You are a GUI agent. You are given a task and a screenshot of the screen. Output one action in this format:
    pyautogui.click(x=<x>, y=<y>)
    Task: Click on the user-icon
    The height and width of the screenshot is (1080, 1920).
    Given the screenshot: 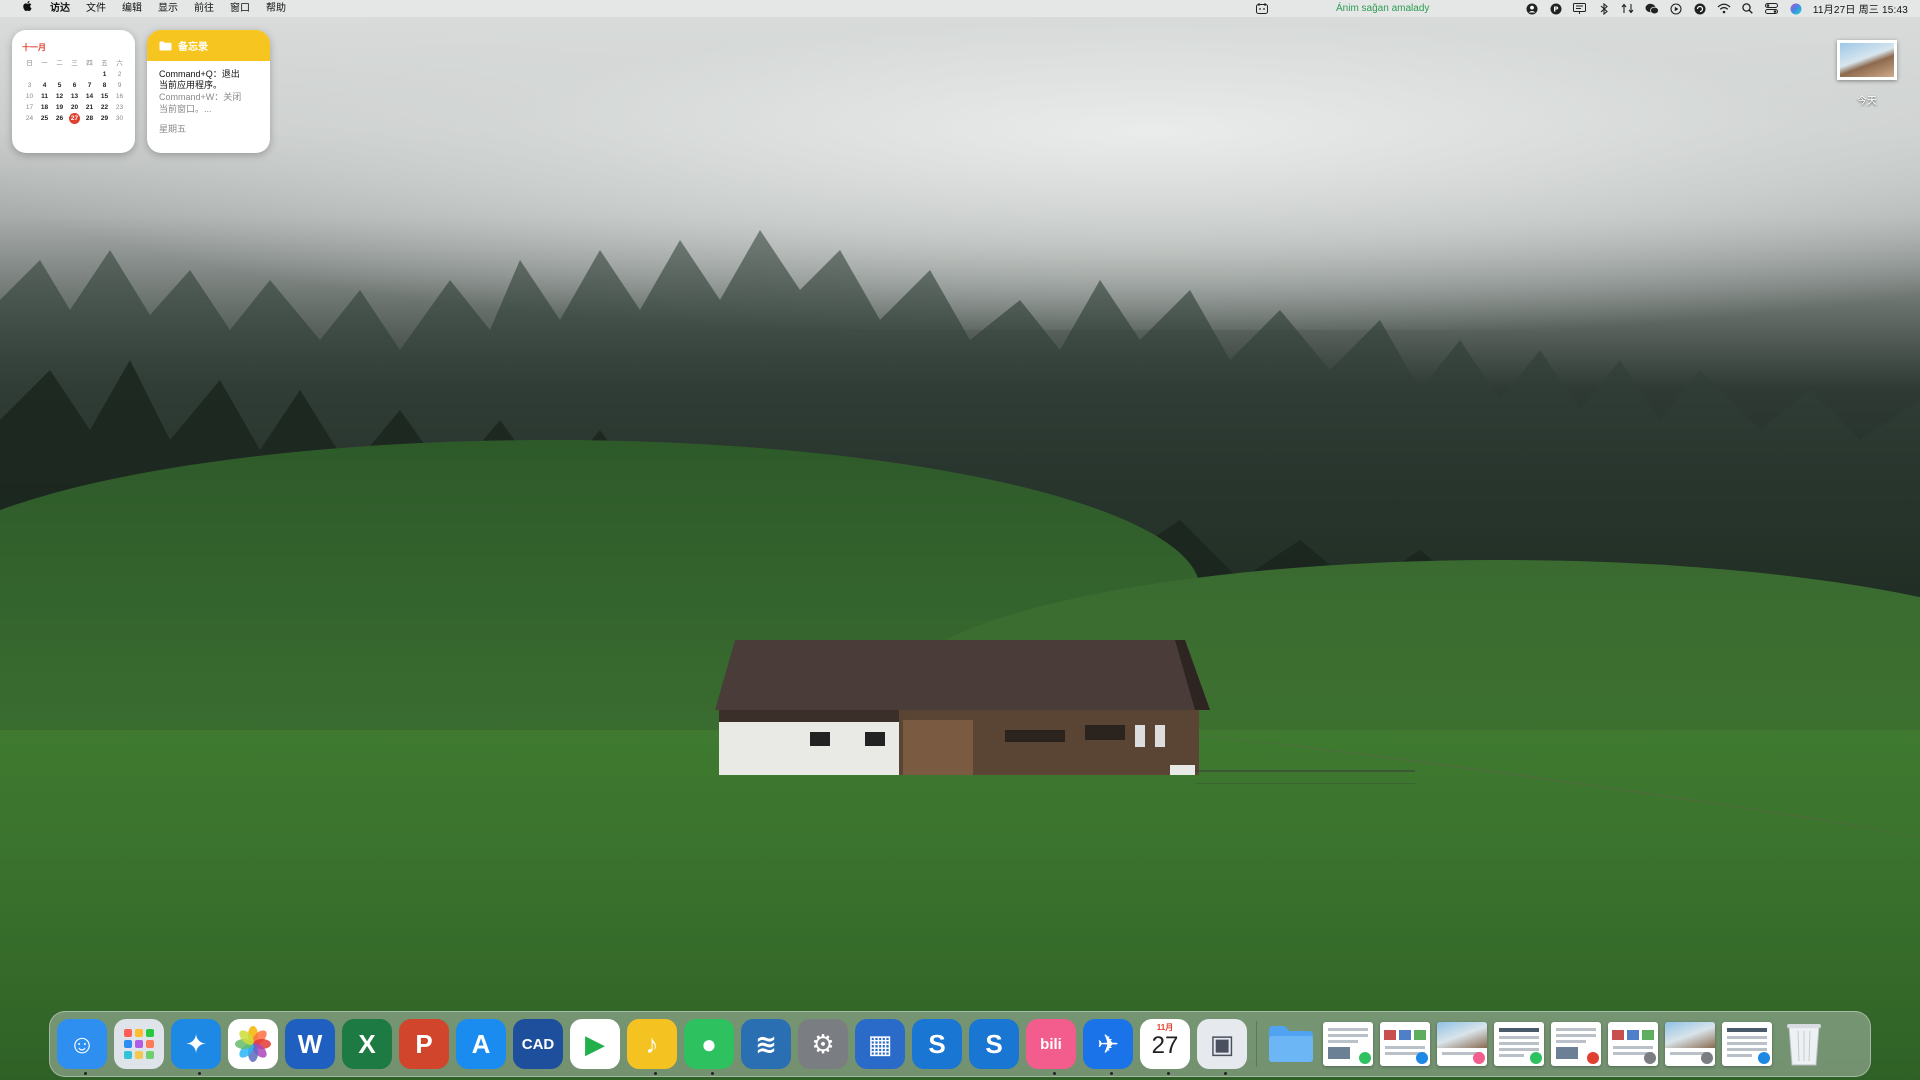 What is the action you would take?
    pyautogui.click(x=1532, y=9)
    